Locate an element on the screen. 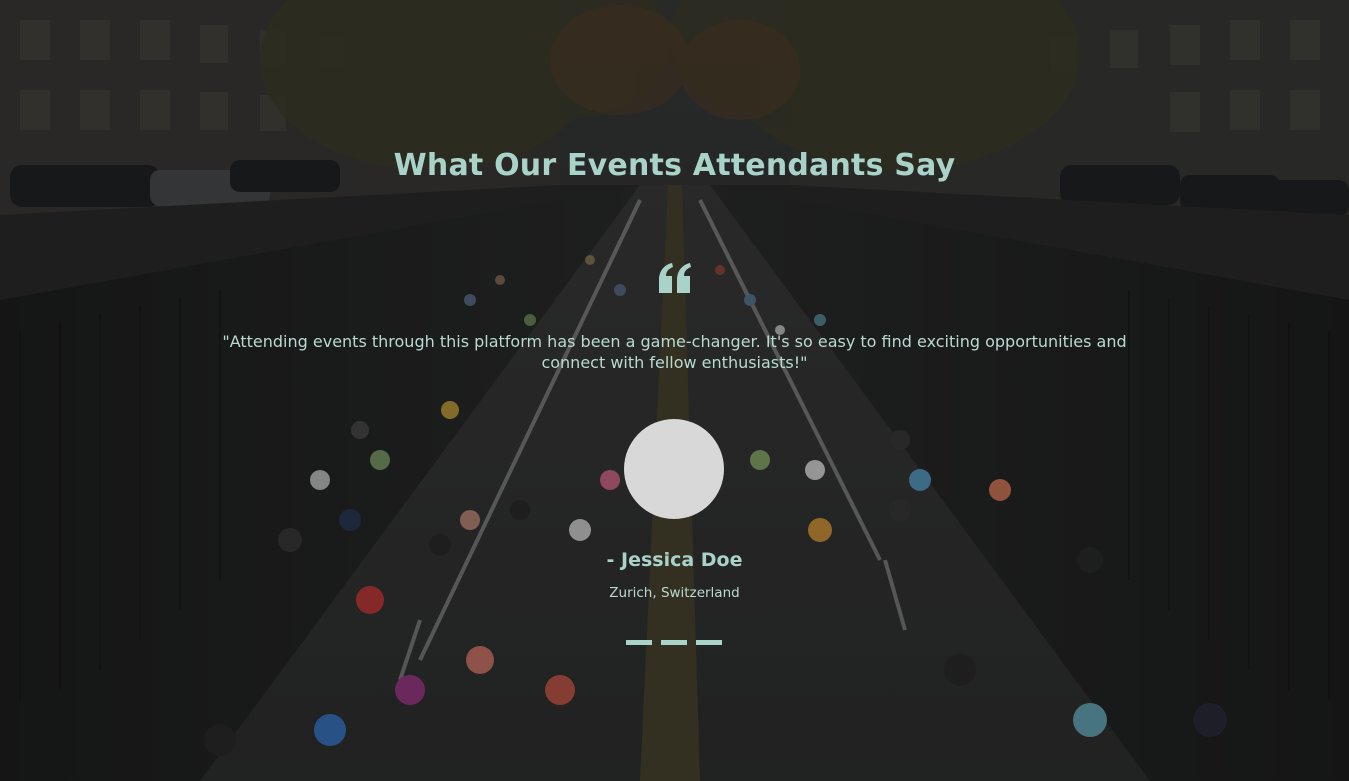  quote-icon is located at coordinates (675, 278).